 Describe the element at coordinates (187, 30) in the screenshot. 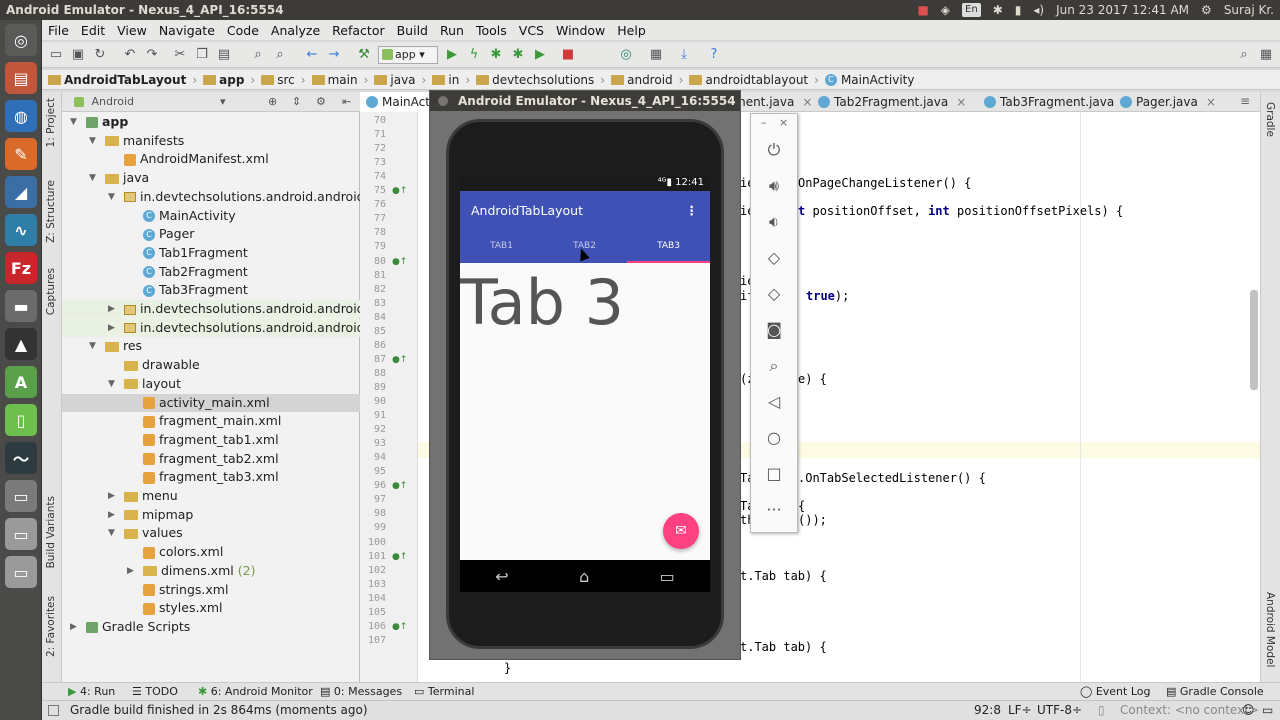

I see `menu-navigate: Navigate` at that location.